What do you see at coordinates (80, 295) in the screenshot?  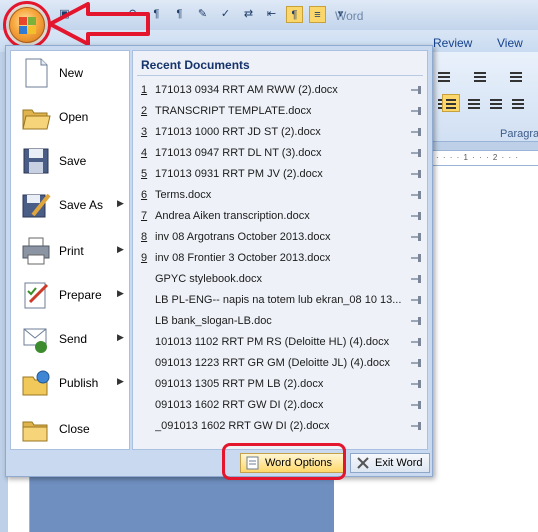 I see `menu-item-label: Prepare` at bounding box center [80, 295].